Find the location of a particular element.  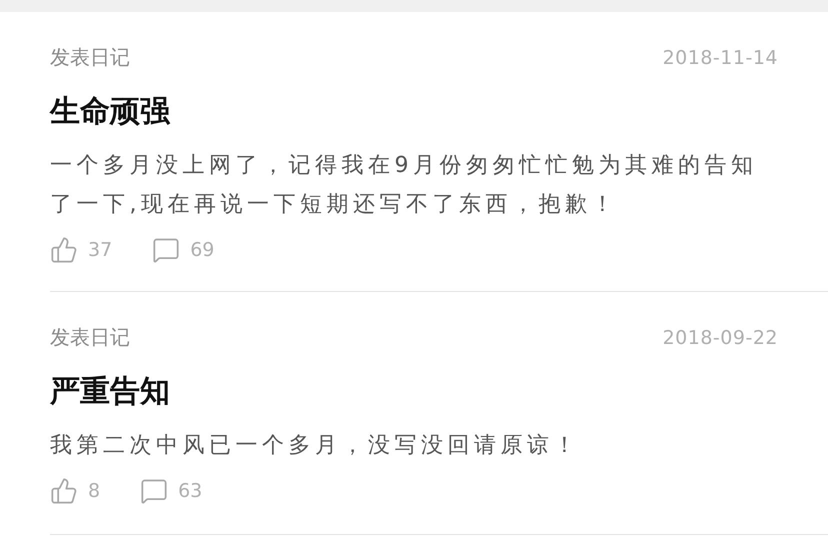

like-count: 37 is located at coordinates (100, 250).